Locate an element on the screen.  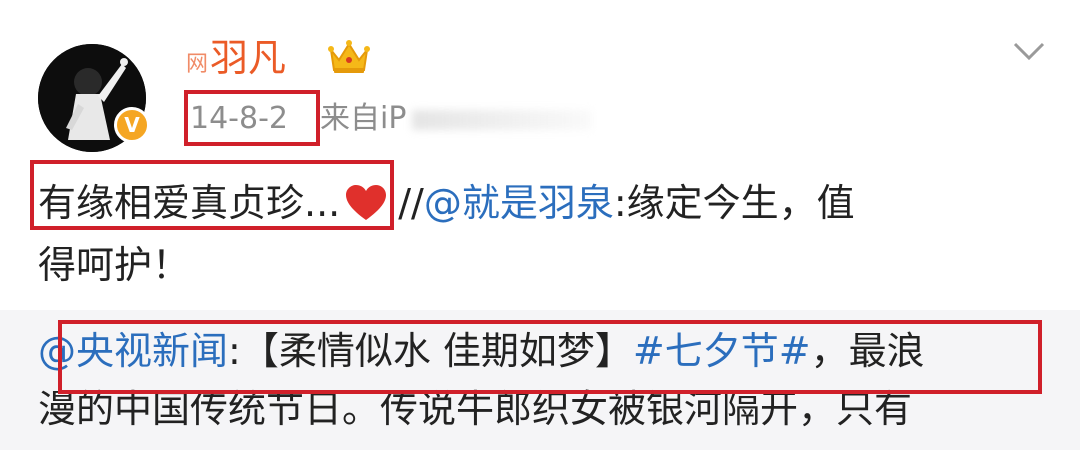
post-source: 来自iP is located at coordinates (363, 118).